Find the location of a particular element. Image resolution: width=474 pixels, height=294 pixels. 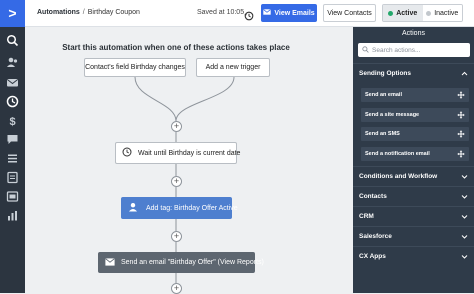

action-send-email: Send an email is located at coordinates (415, 95).